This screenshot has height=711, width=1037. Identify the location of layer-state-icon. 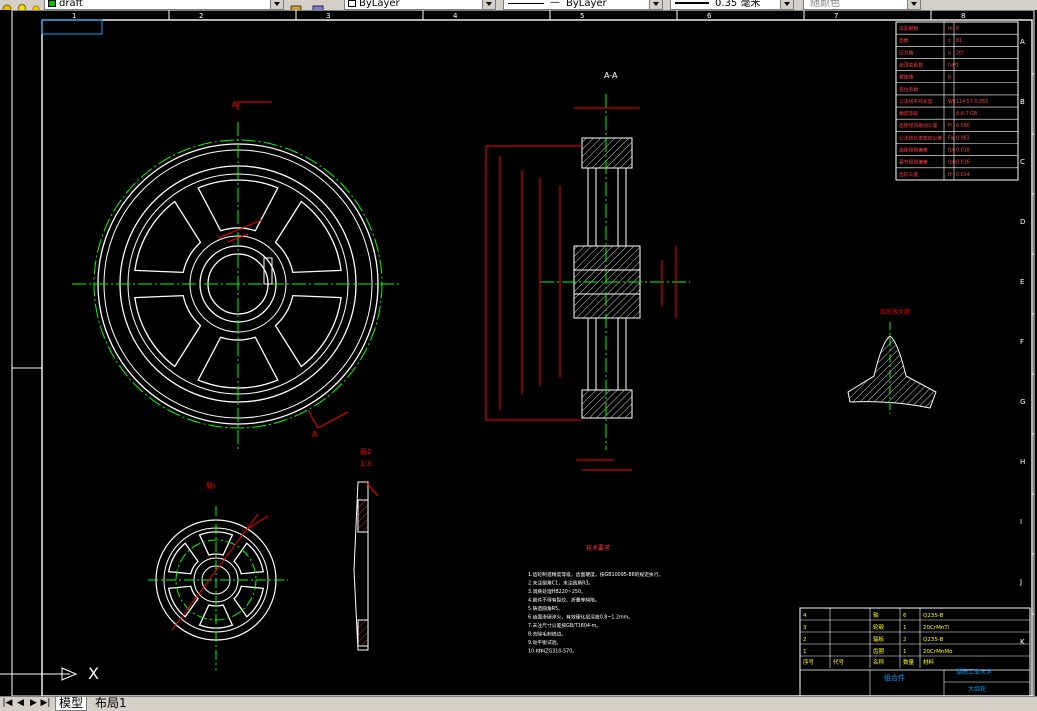
(8, 7).